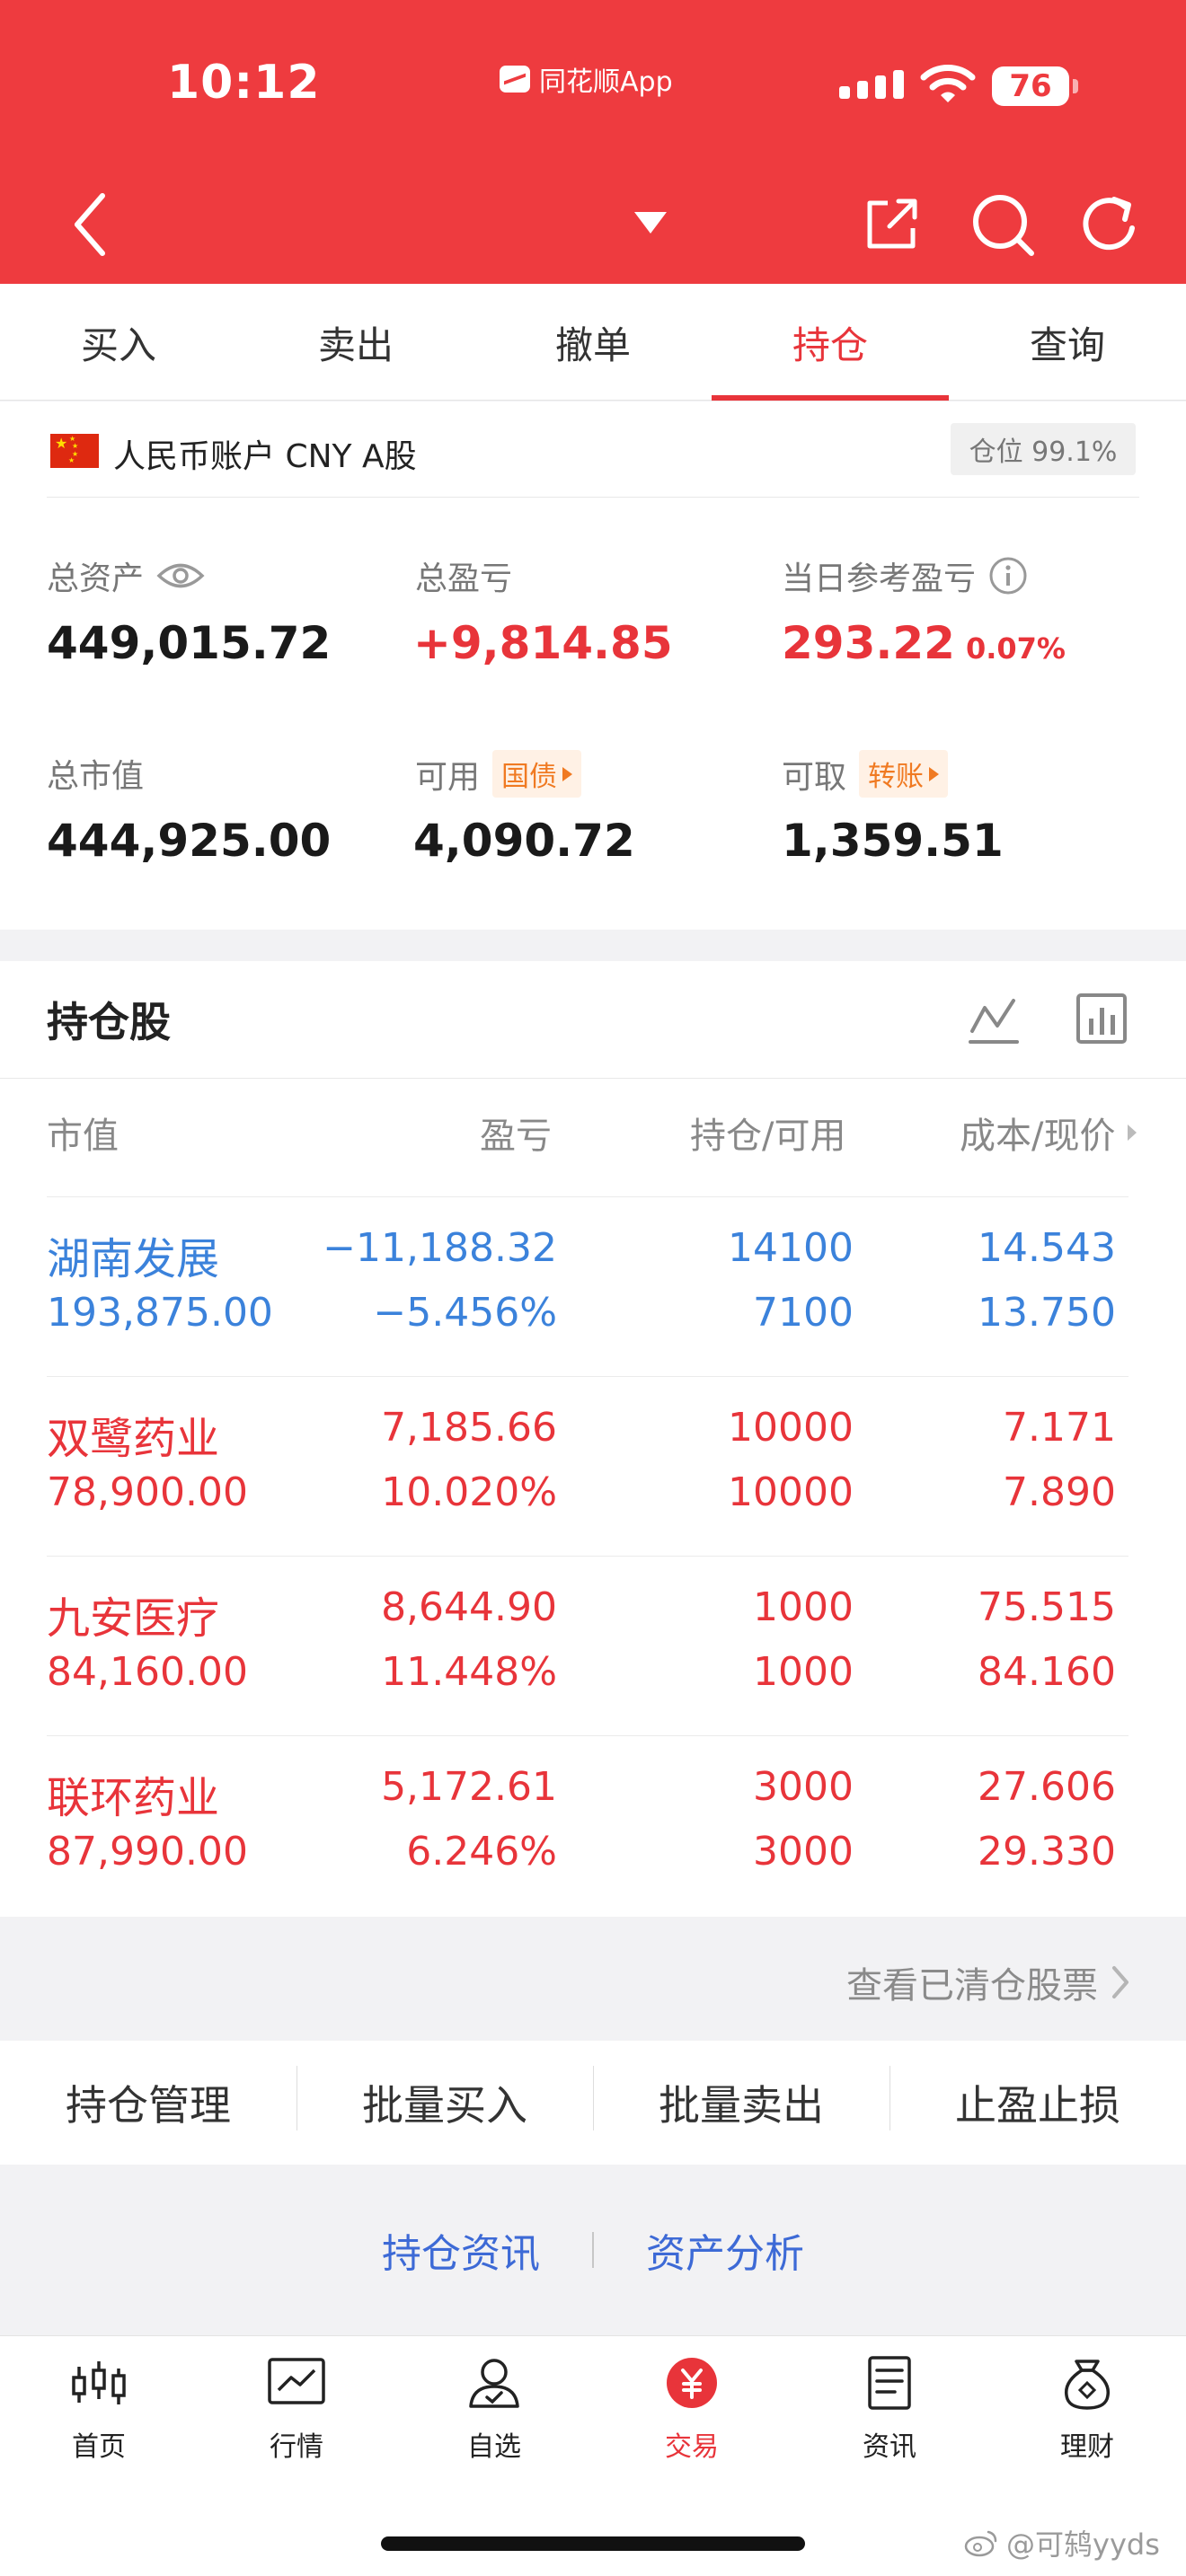 This screenshot has width=1186, height=2576. I want to click on trade-tabs: 买入 卖出 撤单 持仓 查询, so click(593, 342).